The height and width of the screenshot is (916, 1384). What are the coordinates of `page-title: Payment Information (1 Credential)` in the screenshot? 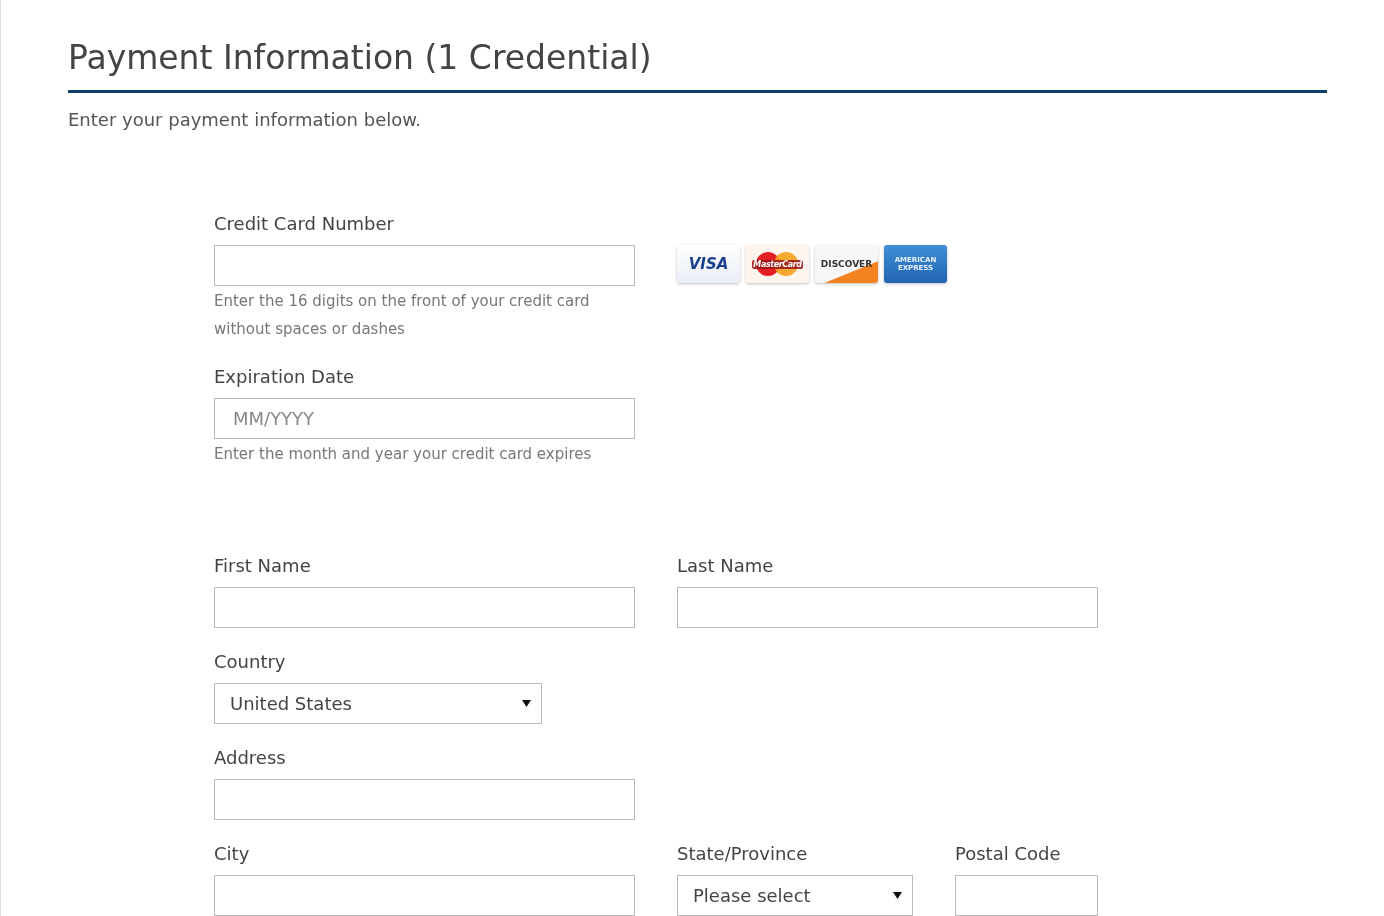 It's located at (697, 65).